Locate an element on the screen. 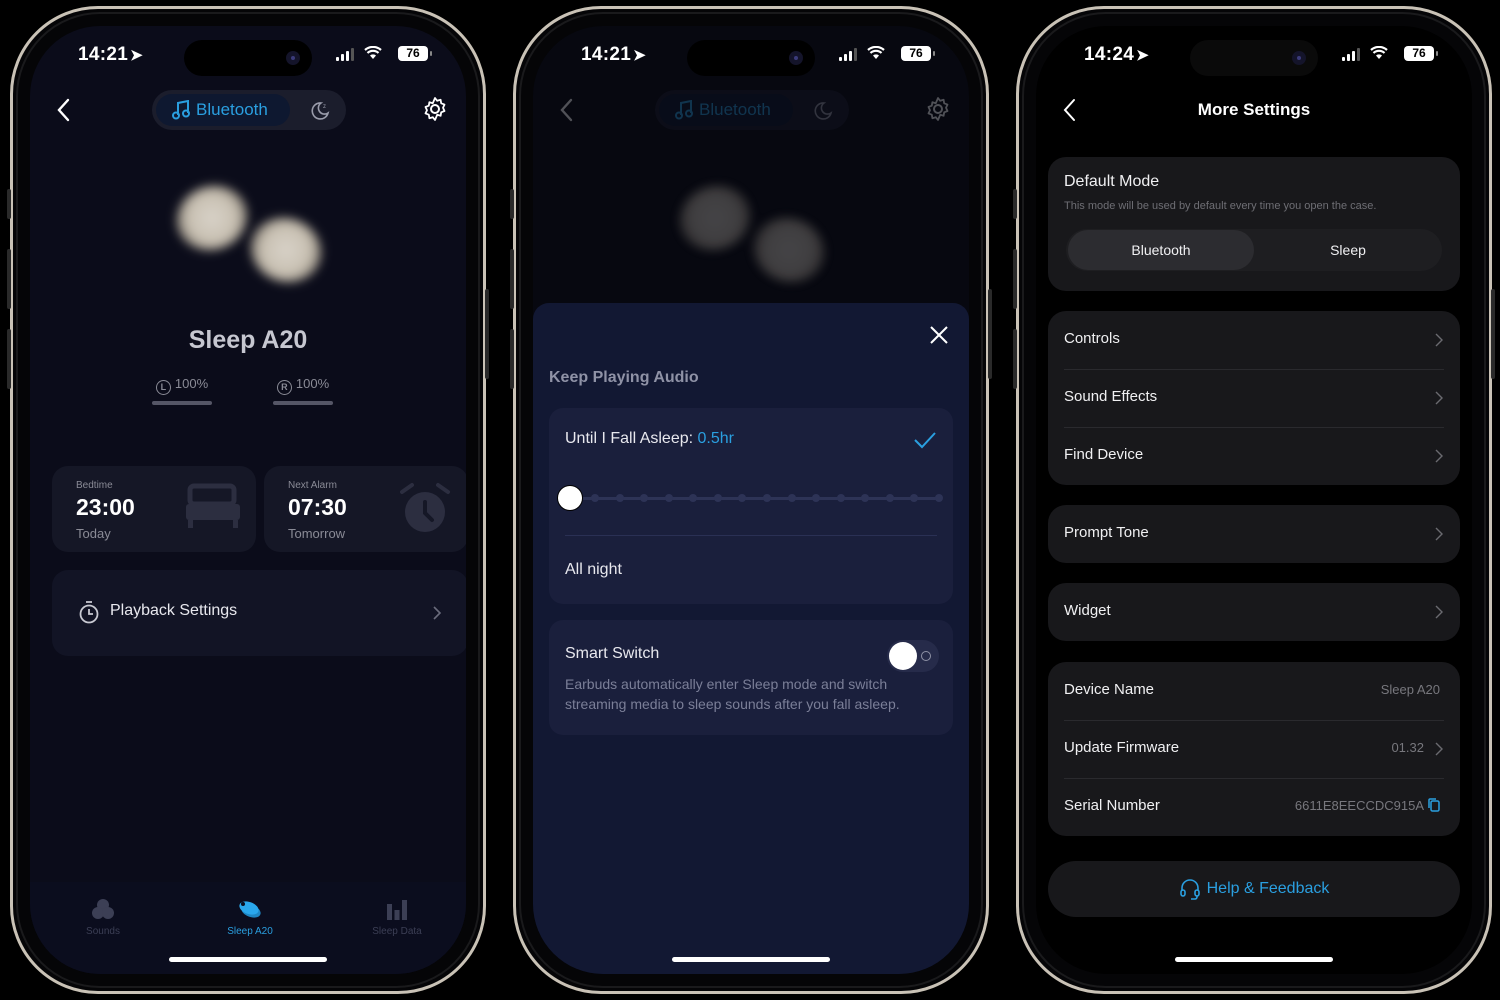 The image size is (1500, 1000). duration-card: Until I Fall Asleep: 0.5hr All night is located at coordinates (751, 506).